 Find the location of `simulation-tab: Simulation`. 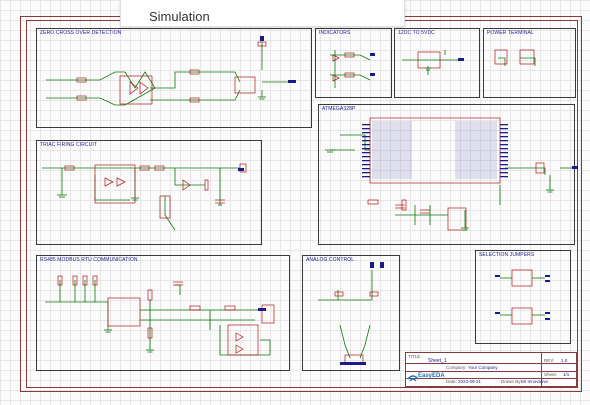

simulation-tab: Simulation is located at coordinates (262, 13).